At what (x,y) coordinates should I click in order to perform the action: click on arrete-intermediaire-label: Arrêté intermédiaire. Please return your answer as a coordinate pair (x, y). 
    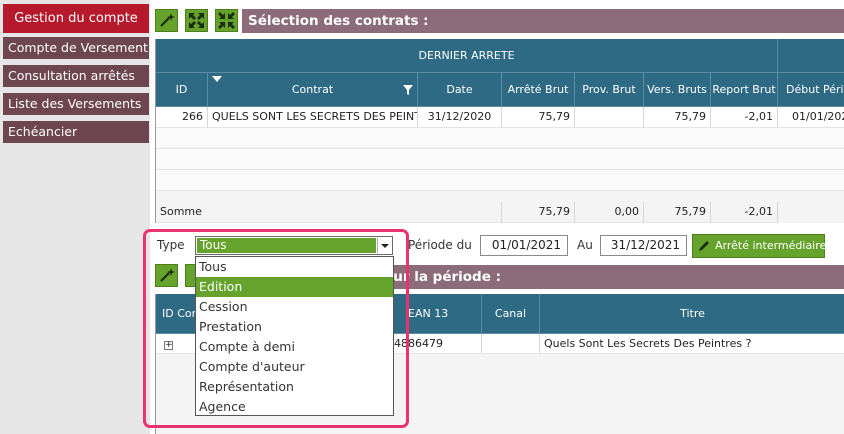
    Looking at the image, I should click on (771, 245).